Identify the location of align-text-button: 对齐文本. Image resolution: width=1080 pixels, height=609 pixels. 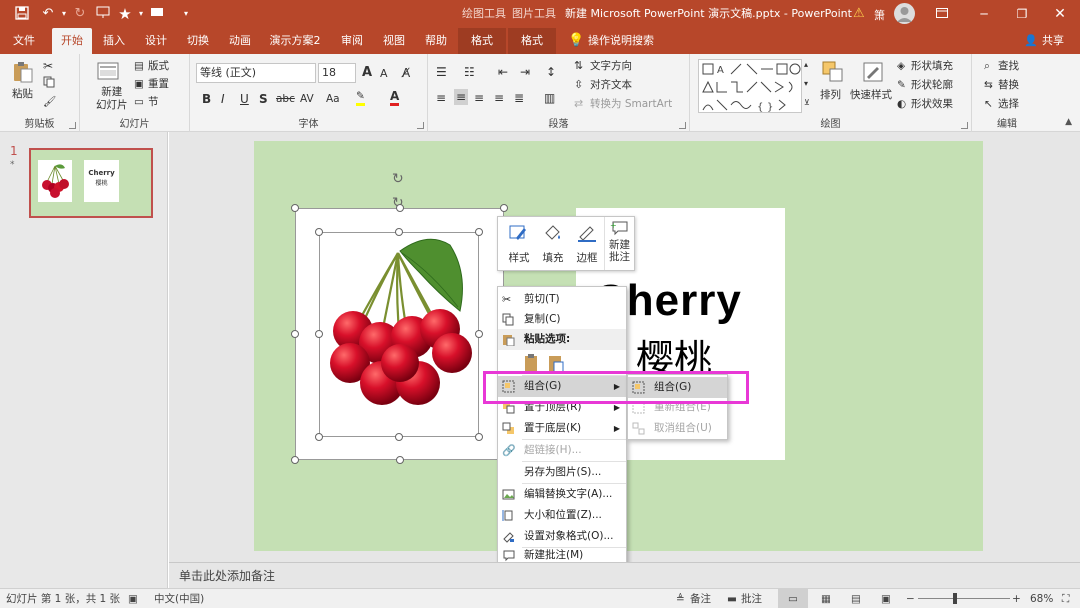
(611, 85).